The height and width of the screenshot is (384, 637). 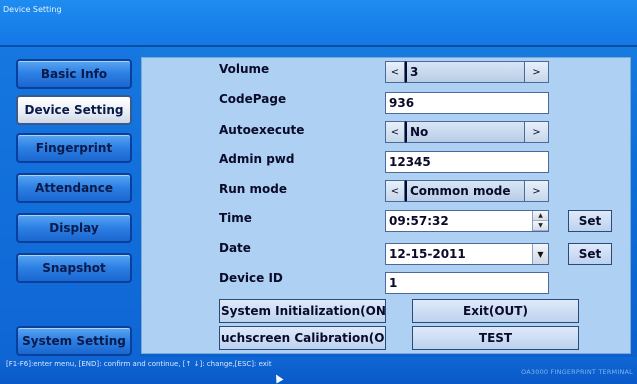 What do you see at coordinates (467, 254) in the screenshot?
I see `date-select: 12-15-2011 ▼` at bounding box center [467, 254].